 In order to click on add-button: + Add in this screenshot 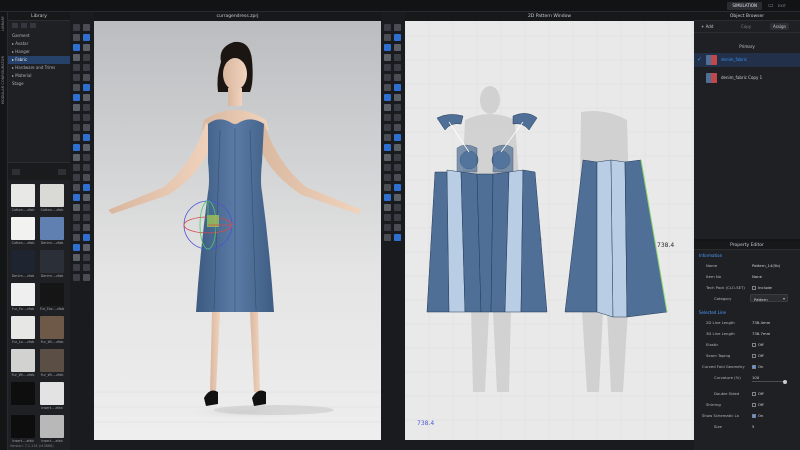, I will do `click(707, 26)`.